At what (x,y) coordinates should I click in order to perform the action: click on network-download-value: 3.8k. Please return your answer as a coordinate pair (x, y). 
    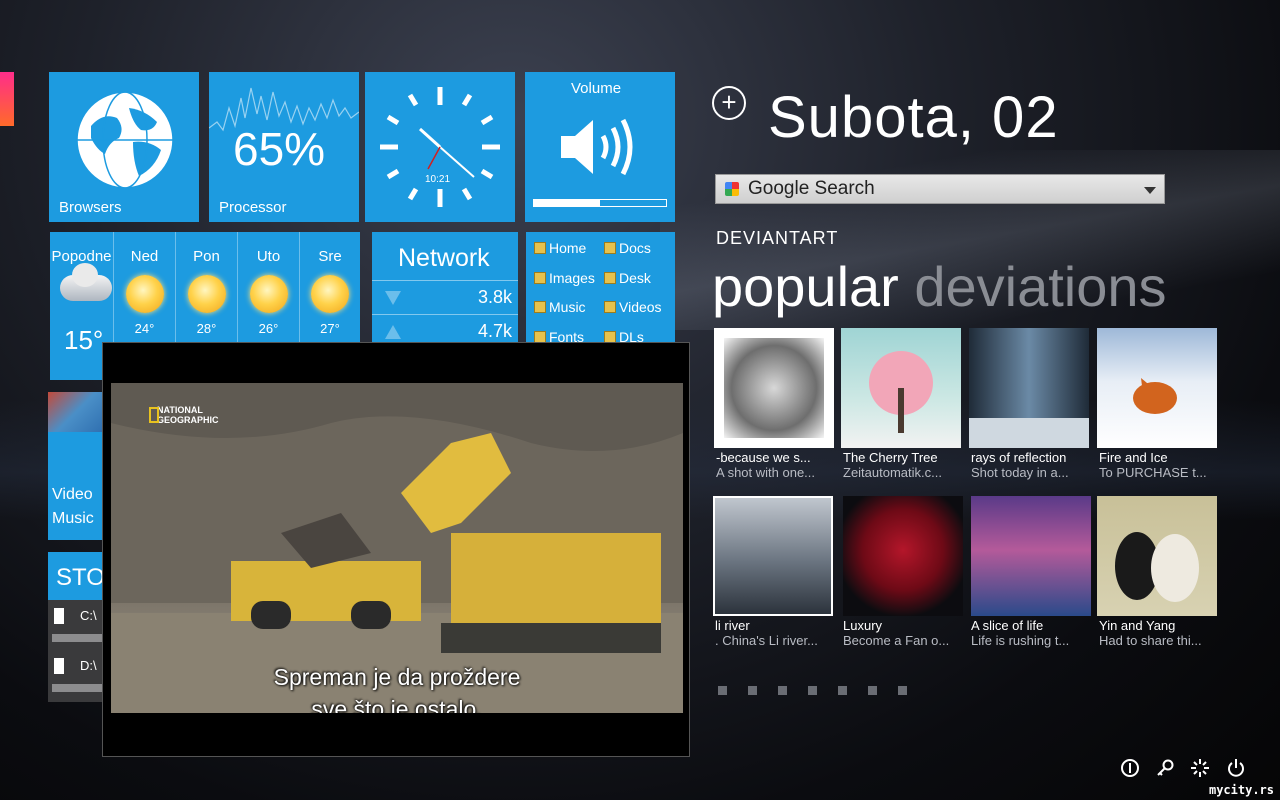
    Looking at the image, I should click on (494, 297).